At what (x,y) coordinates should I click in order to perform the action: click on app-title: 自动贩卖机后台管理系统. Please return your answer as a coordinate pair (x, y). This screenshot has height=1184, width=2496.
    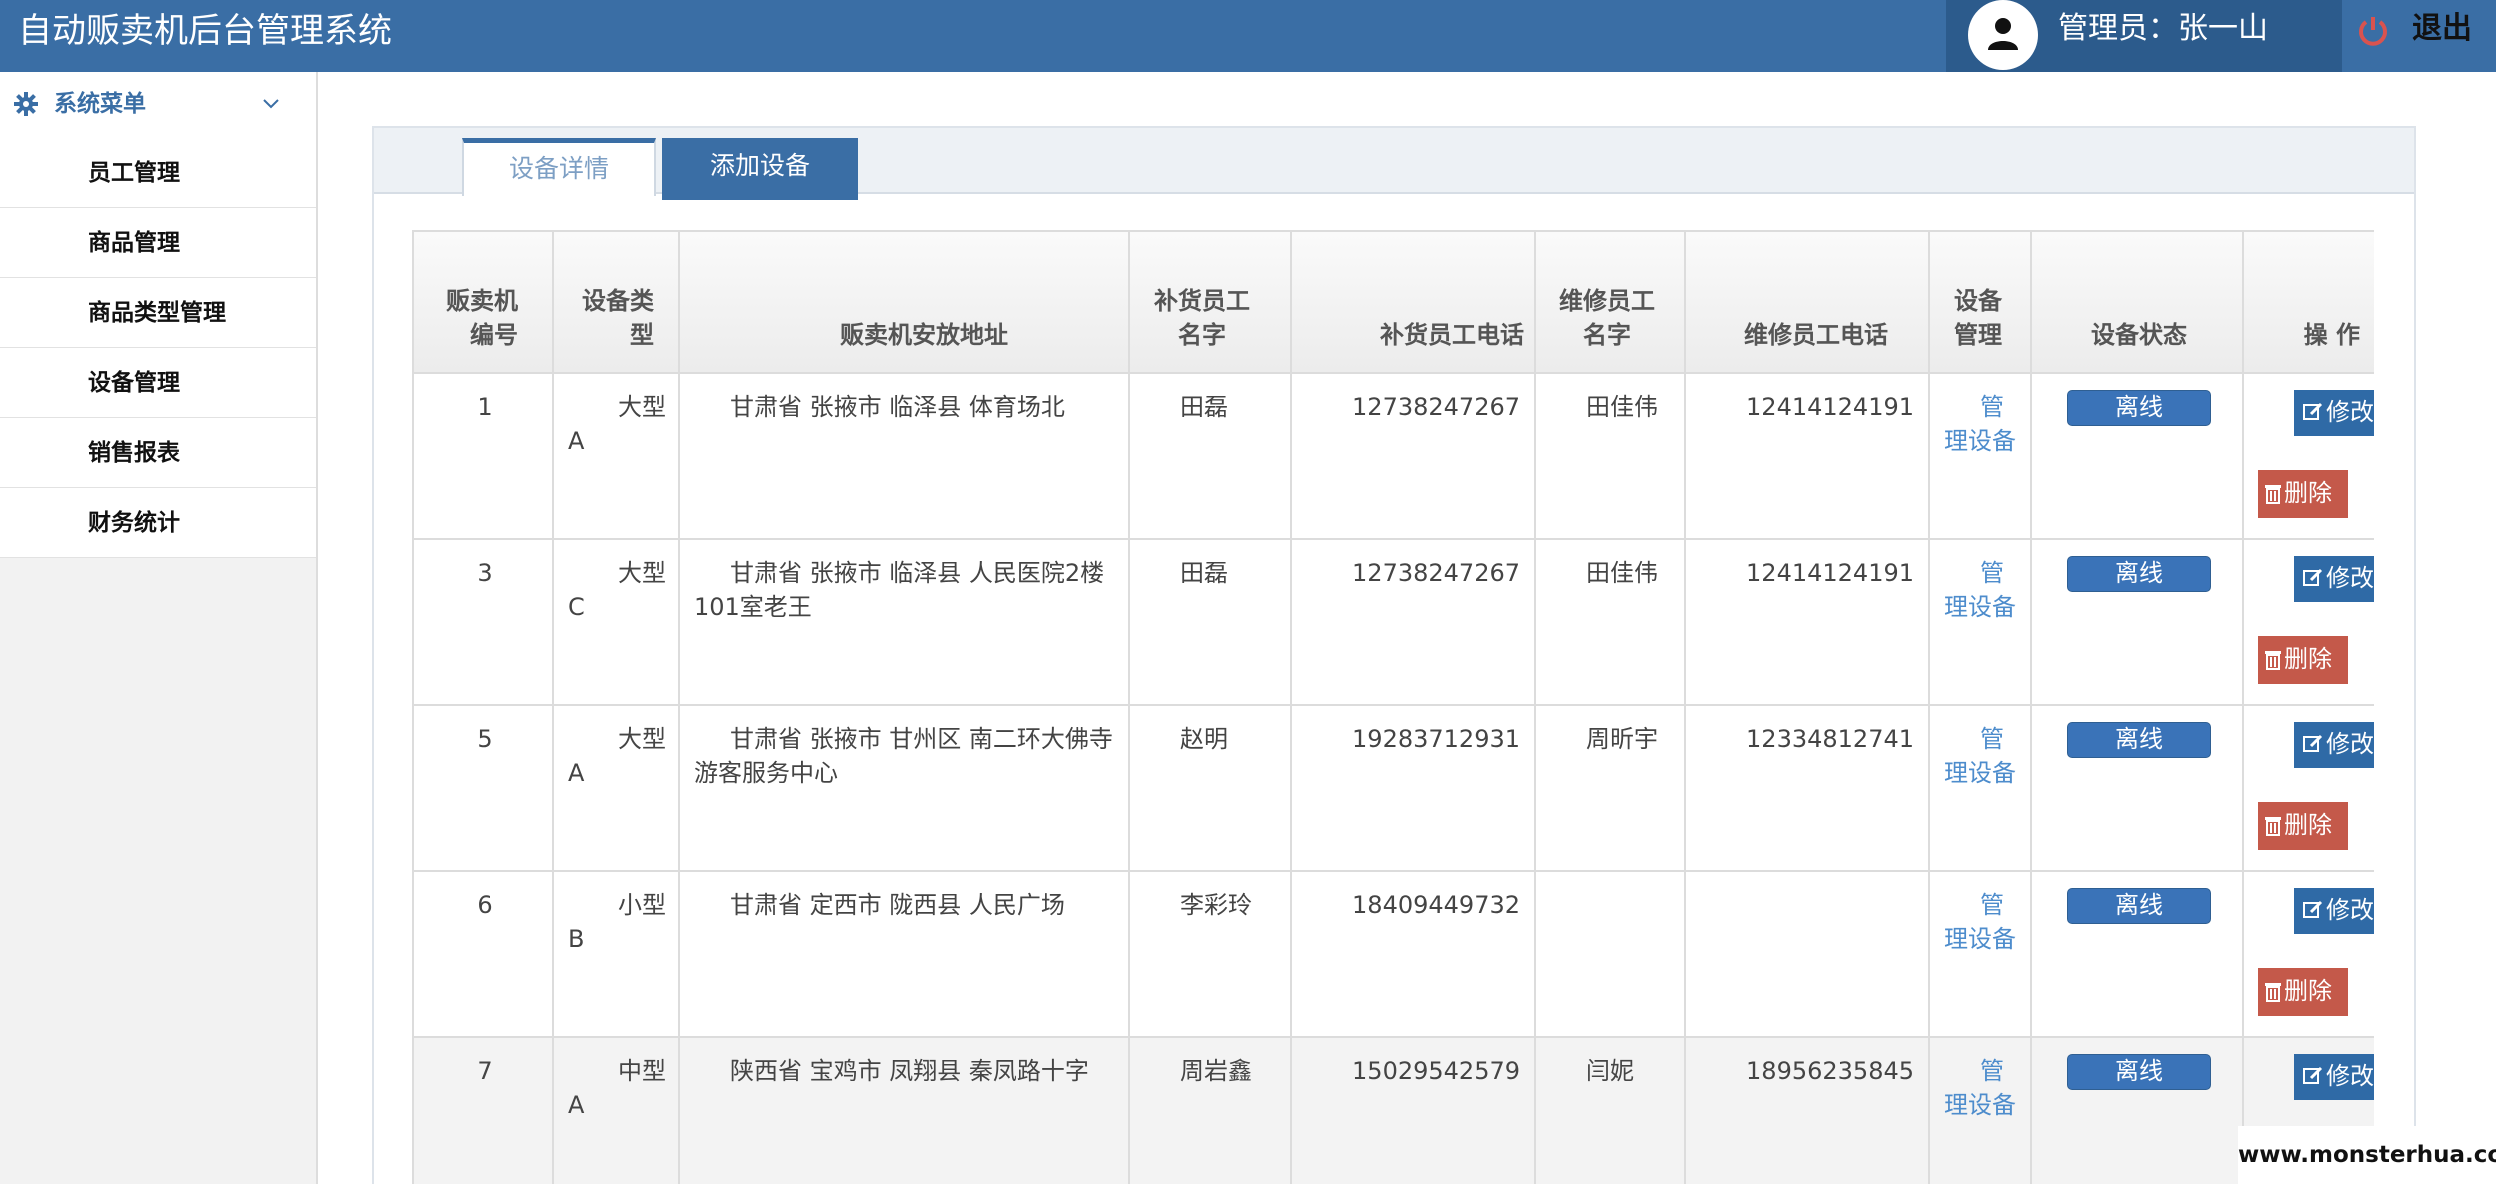
    Looking at the image, I should click on (205, 31).